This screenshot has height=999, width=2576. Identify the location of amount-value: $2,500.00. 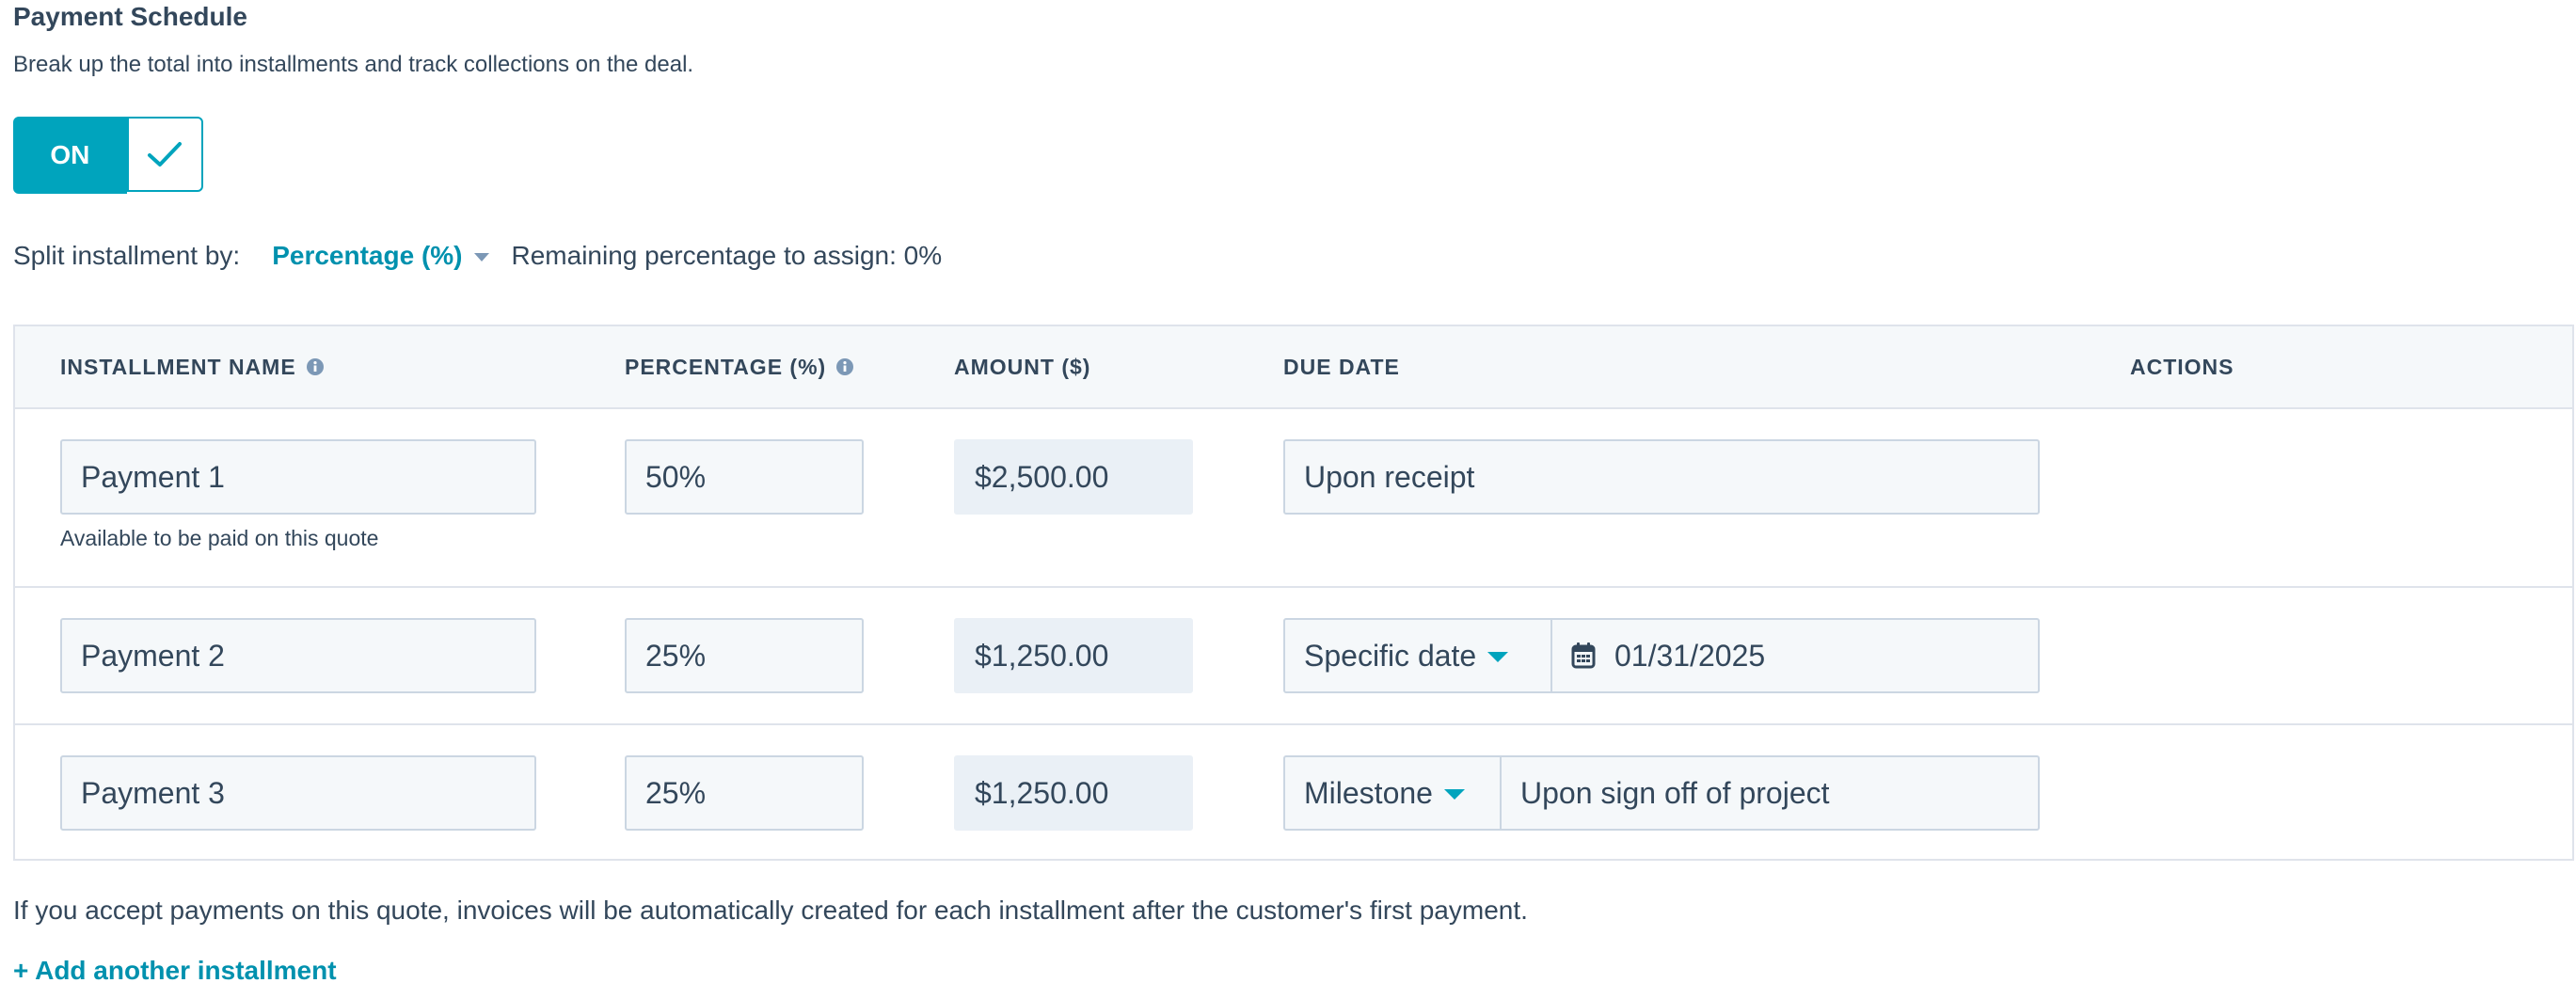
(1073, 477).